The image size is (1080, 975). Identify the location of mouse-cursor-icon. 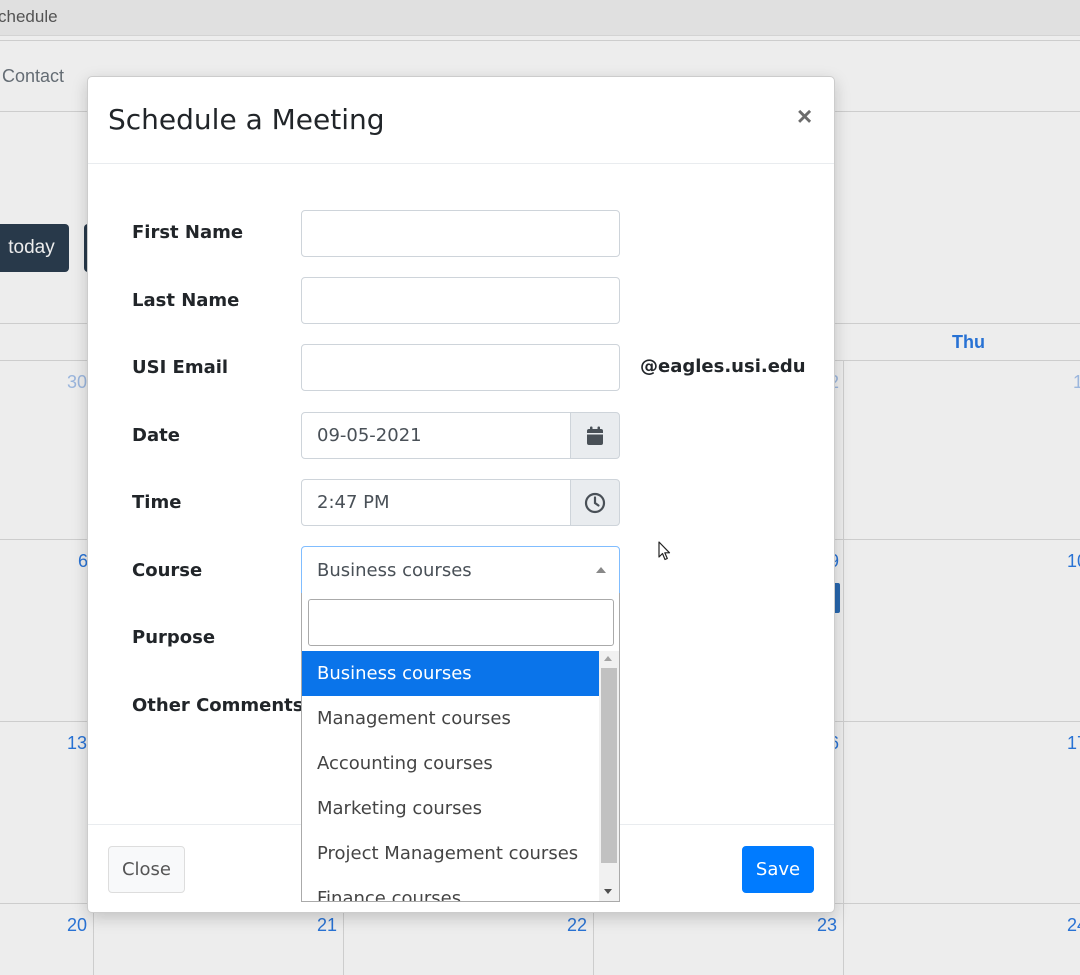
(664, 551).